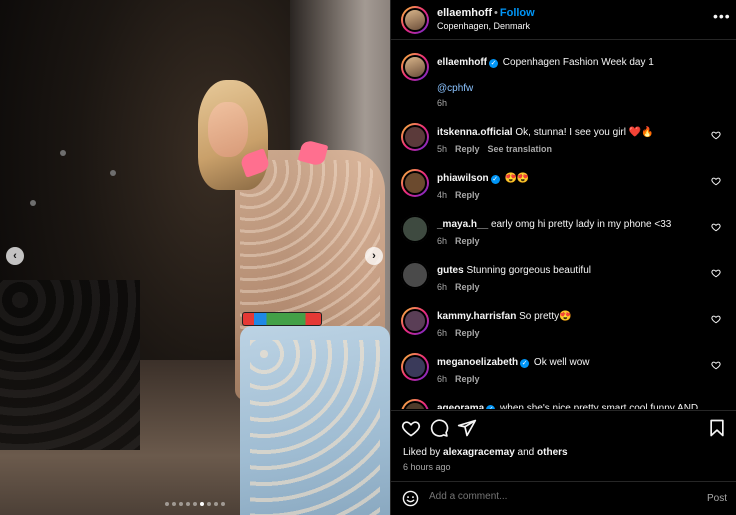 The width and height of the screenshot is (736, 515). I want to click on likes-prefix: Liked by, so click(423, 452).